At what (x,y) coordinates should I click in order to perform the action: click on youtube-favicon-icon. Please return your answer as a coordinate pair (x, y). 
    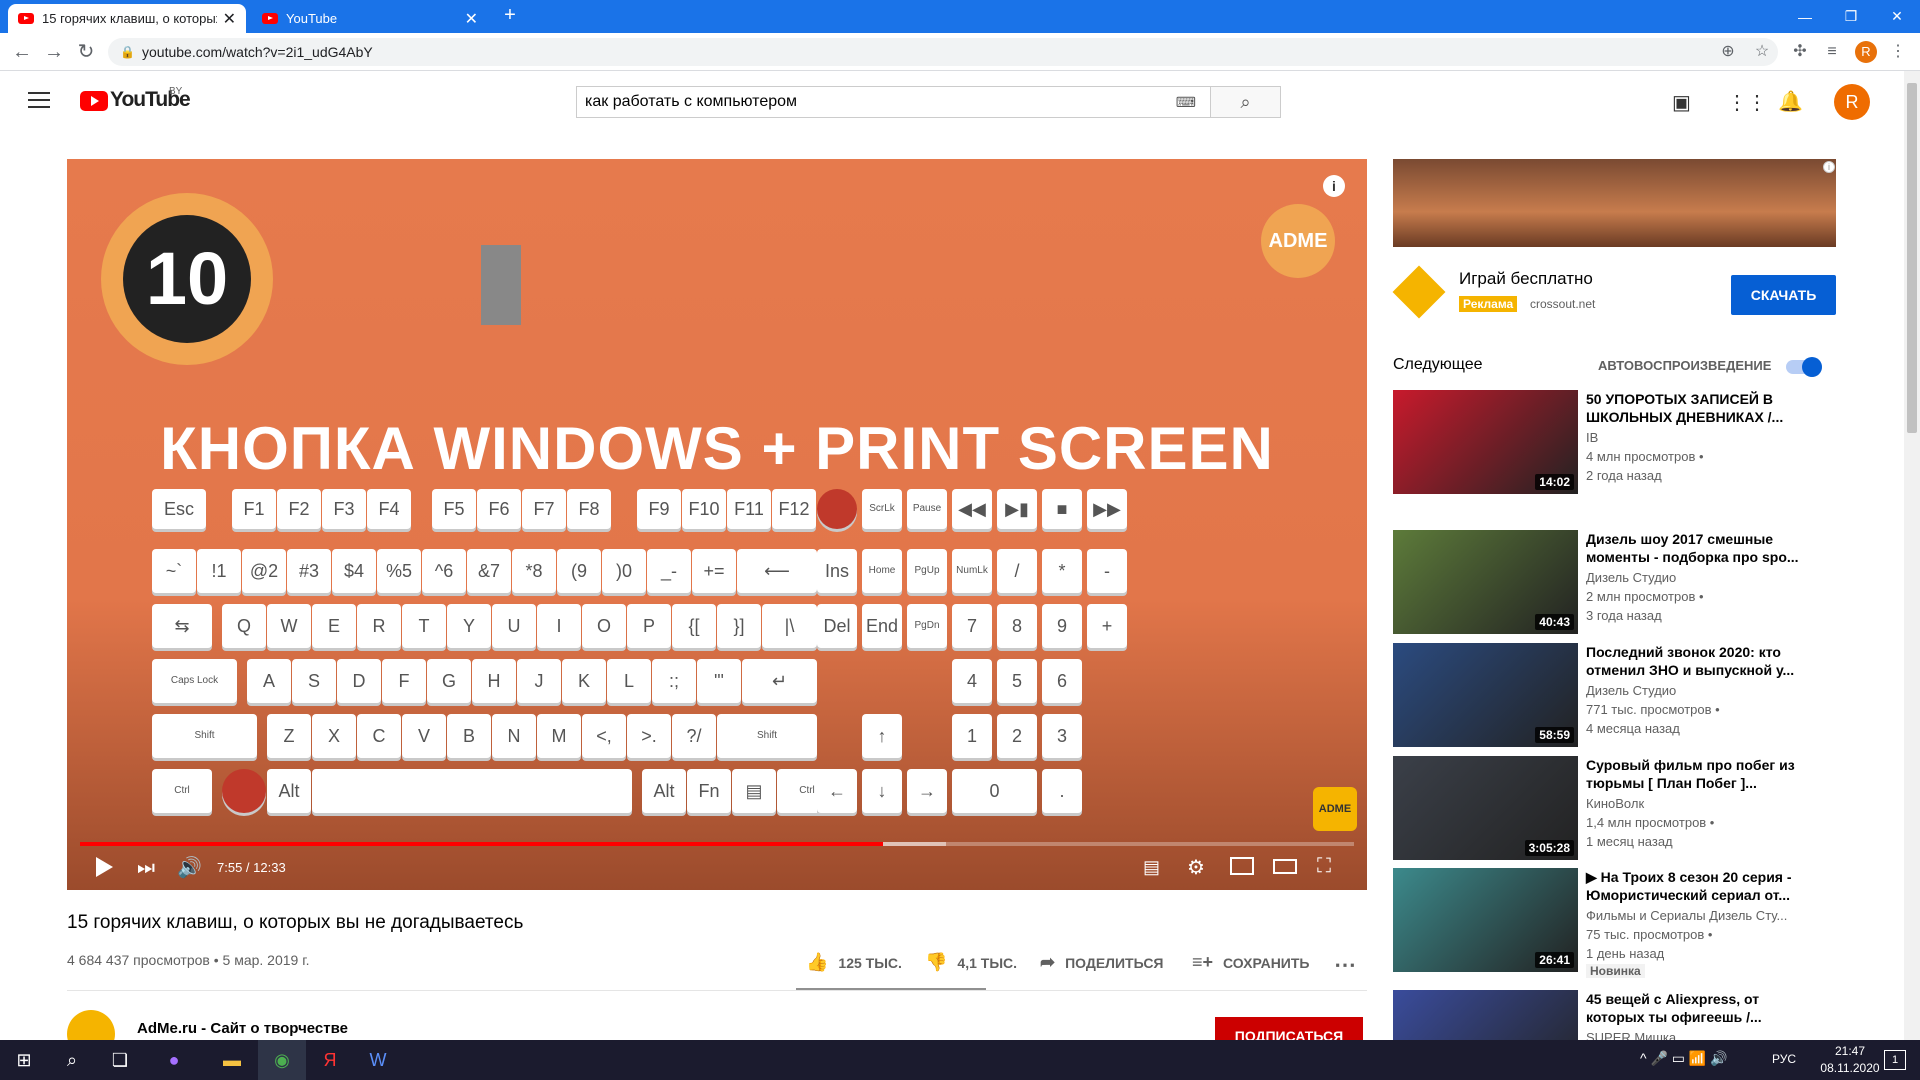
    Looking at the image, I should click on (26, 18).